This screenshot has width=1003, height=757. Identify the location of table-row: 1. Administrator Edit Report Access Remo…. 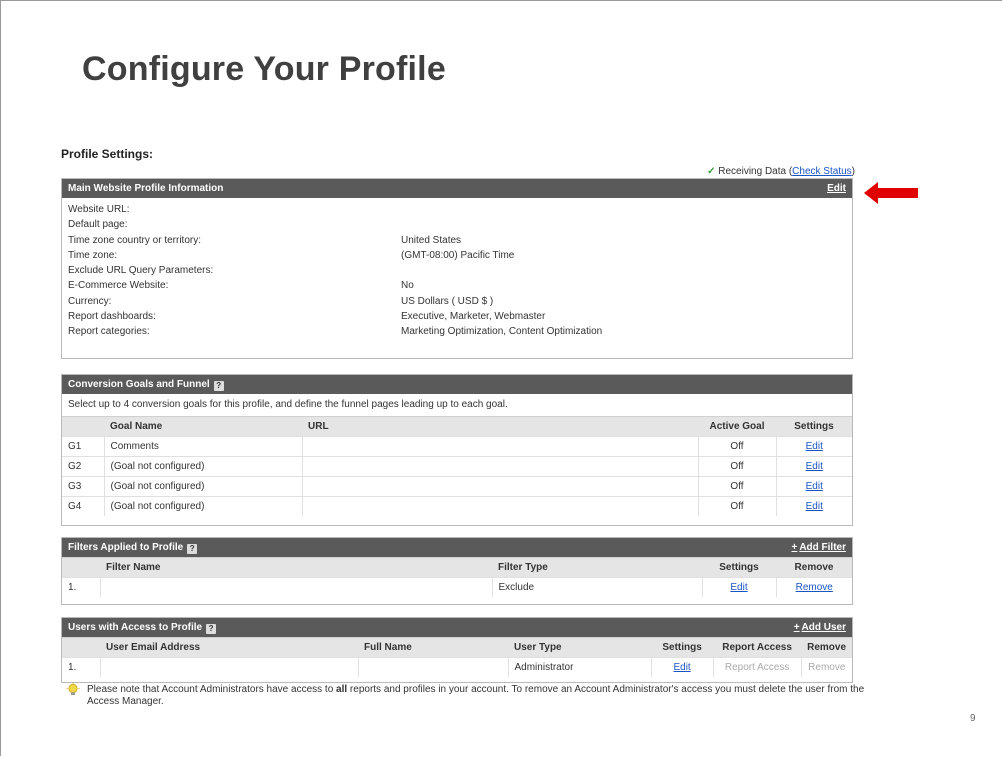
(457, 667).